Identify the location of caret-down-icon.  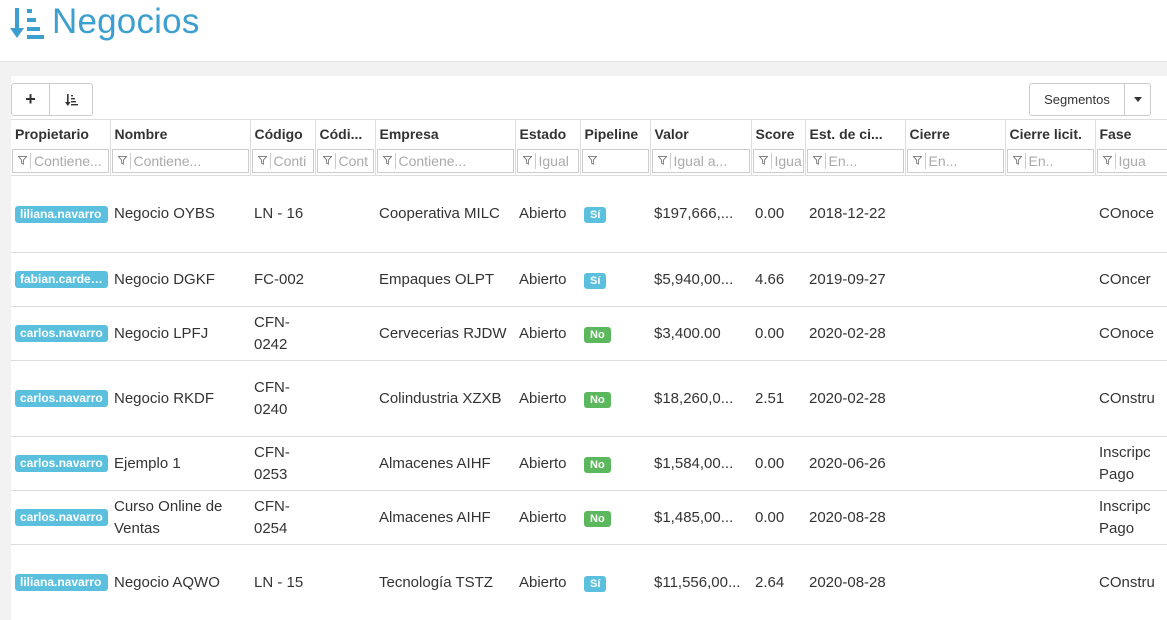
(1137, 99).